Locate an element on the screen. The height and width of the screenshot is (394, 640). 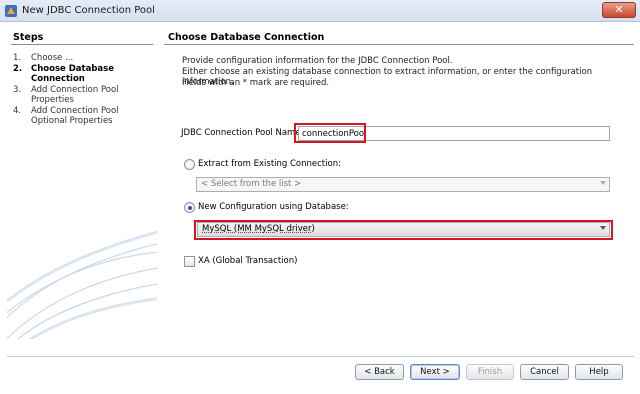
footer-divider is located at coordinates (320, 356).